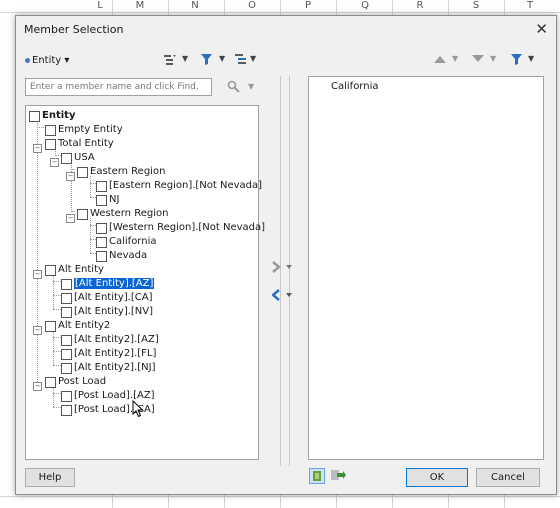  Describe the element at coordinates (282, 269) in the screenshot. I see `add-member-button` at that location.